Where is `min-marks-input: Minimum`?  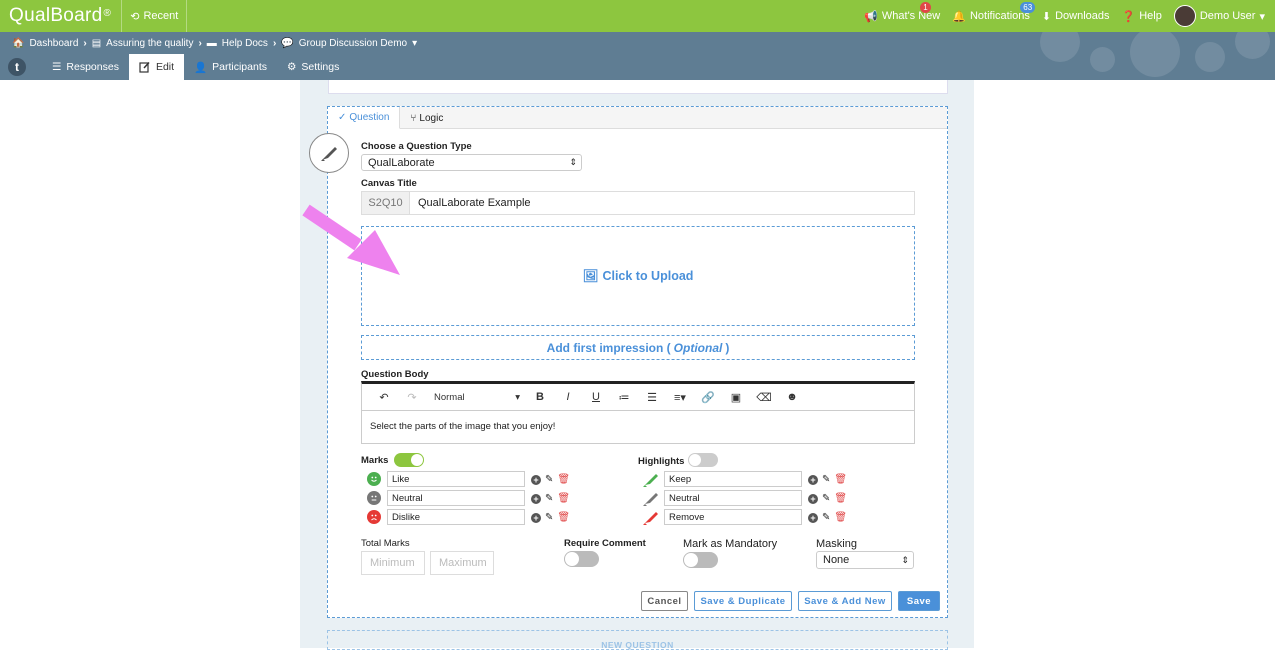
min-marks-input: Minimum is located at coordinates (393, 563).